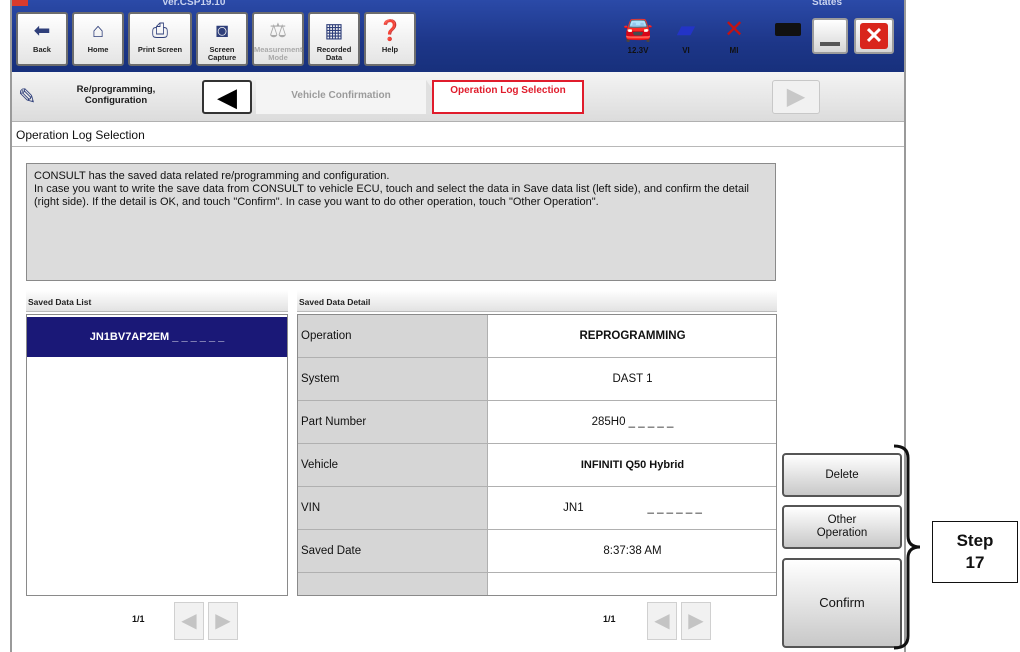  What do you see at coordinates (632, 379) in the screenshot?
I see `detail-value: DAST 1` at bounding box center [632, 379].